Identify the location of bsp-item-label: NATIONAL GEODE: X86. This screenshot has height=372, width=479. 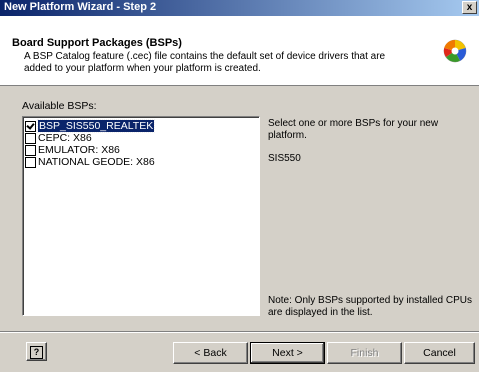
(96, 162).